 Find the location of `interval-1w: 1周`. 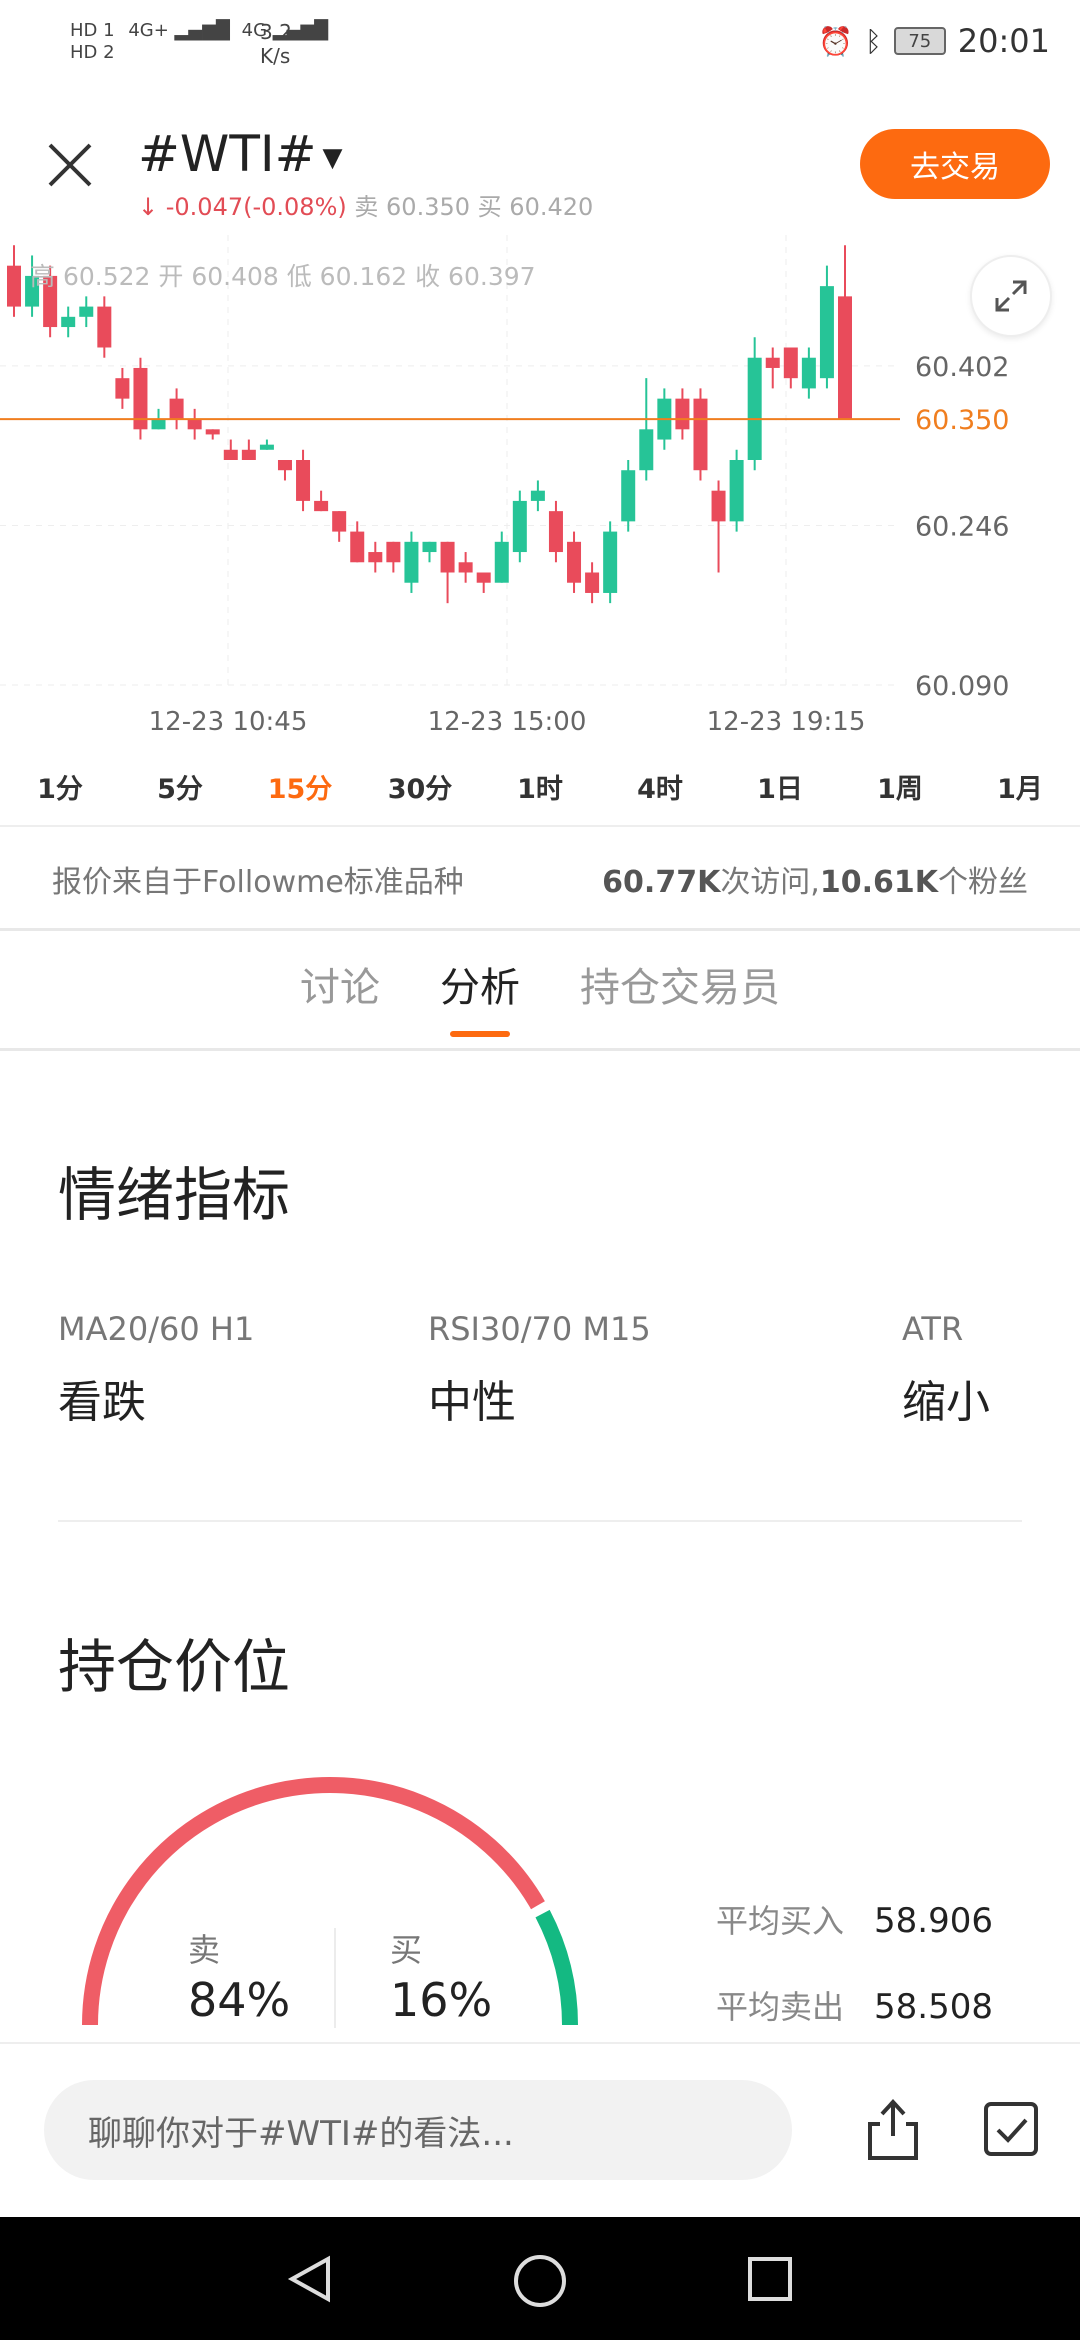

interval-1w: 1周 is located at coordinates (900, 790).